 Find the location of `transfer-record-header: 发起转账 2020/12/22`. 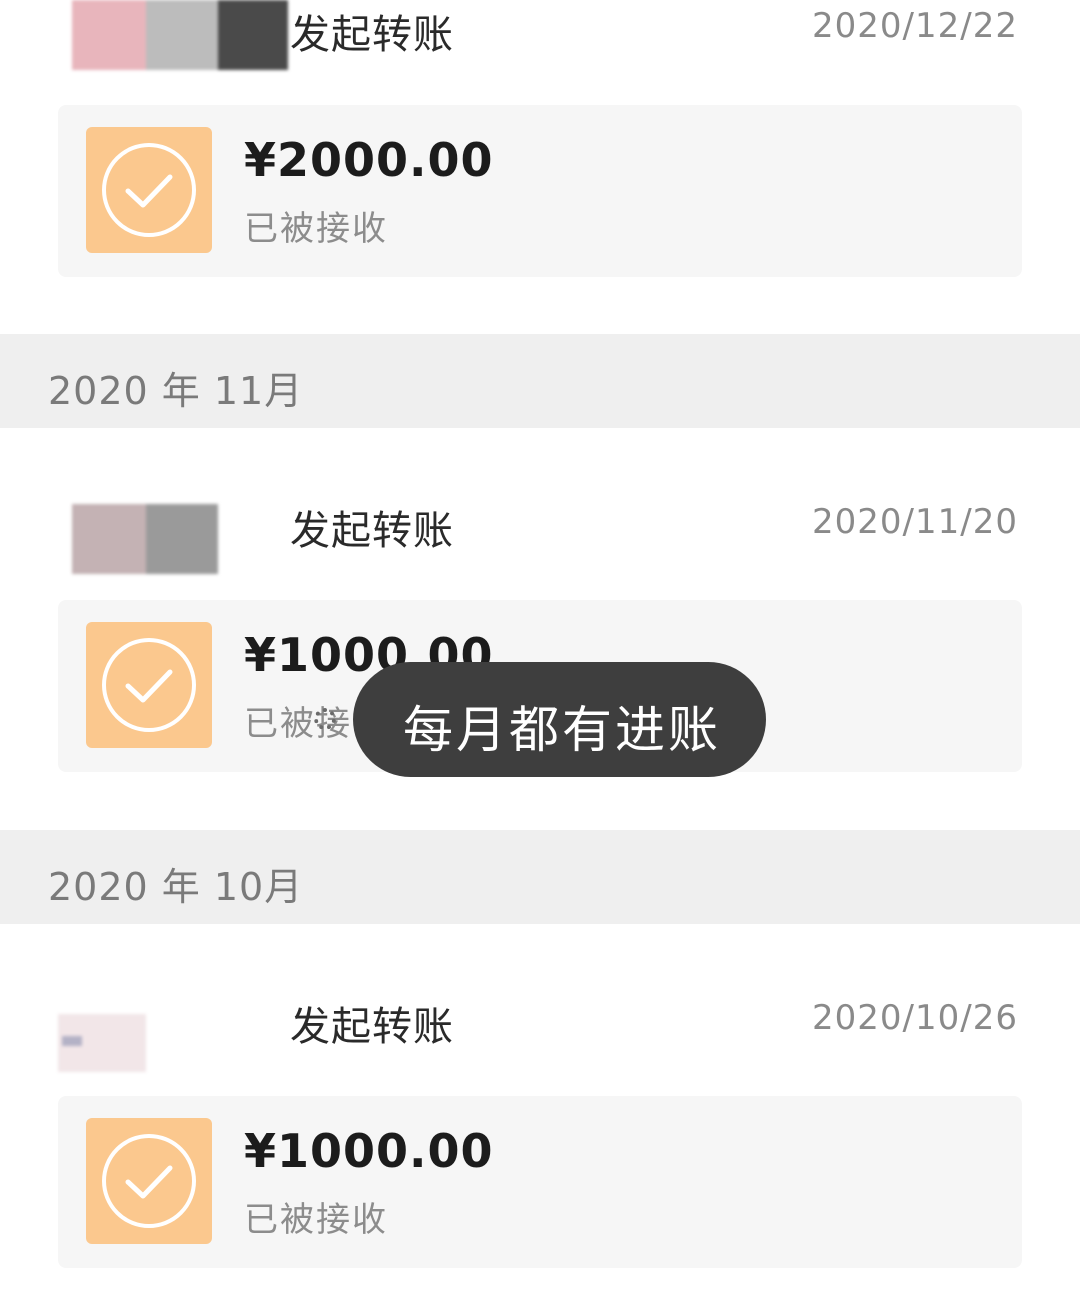

transfer-record-header: 发起转账 2020/12/22 is located at coordinates (540, 36).